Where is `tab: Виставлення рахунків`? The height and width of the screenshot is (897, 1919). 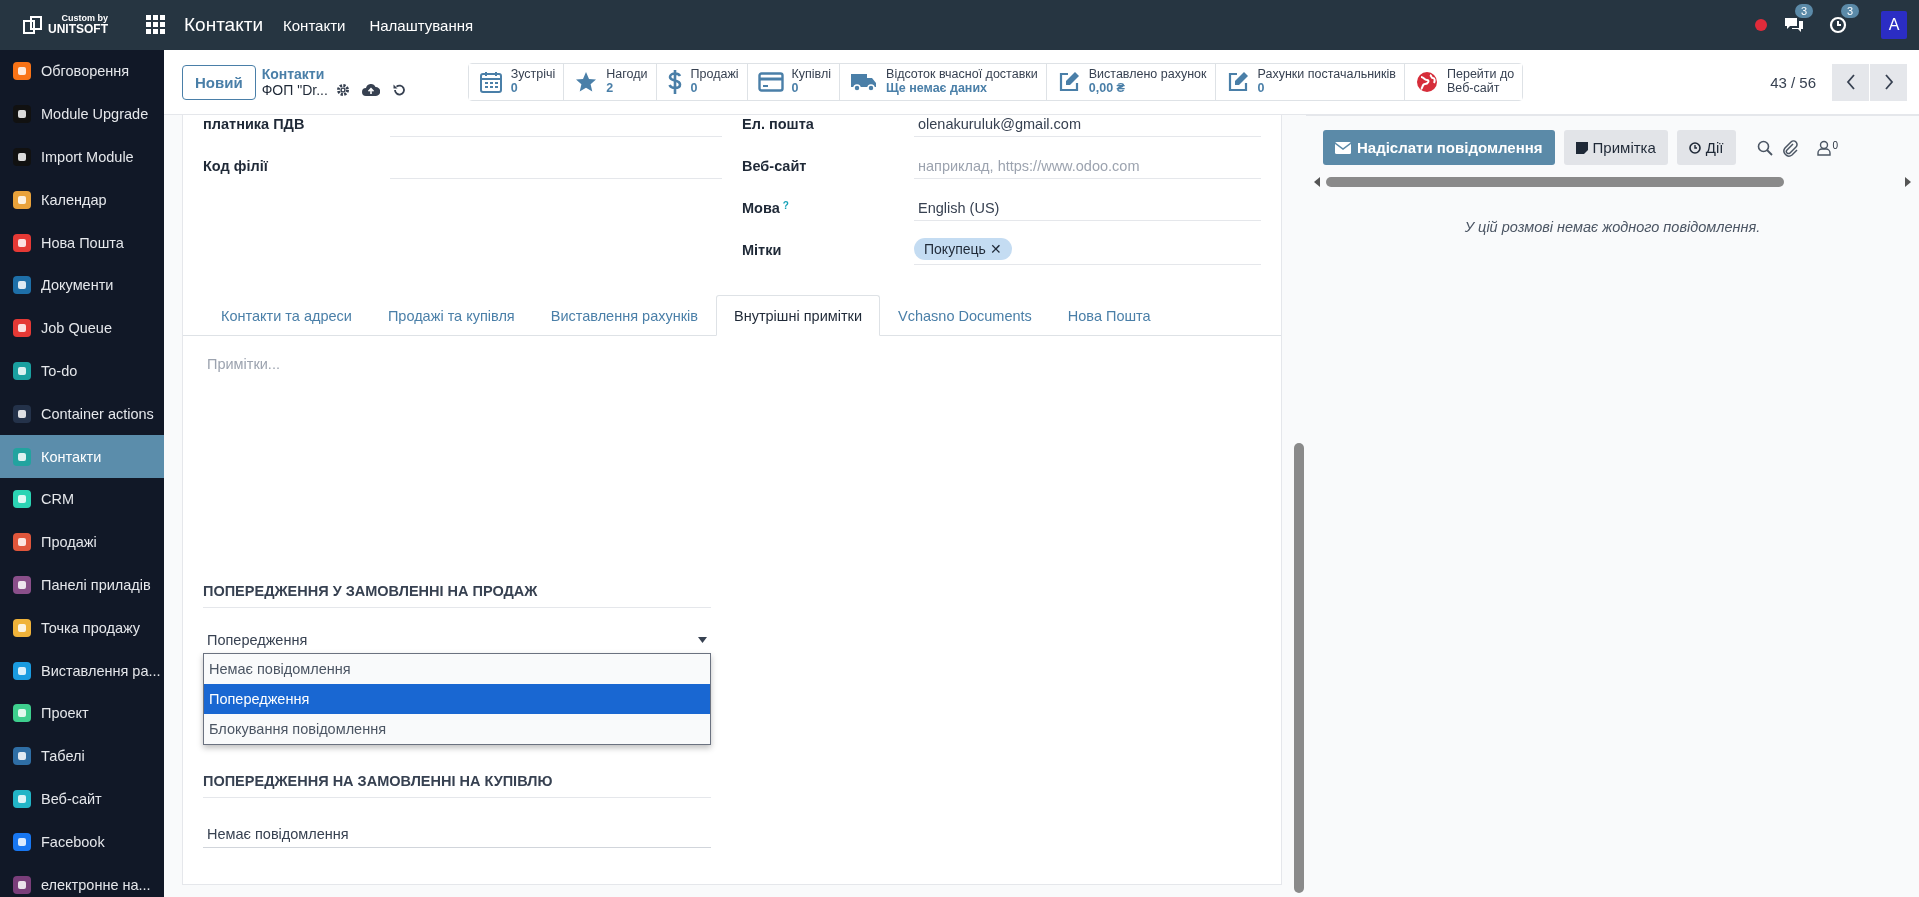
tab: Виставлення рахунків is located at coordinates (624, 315).